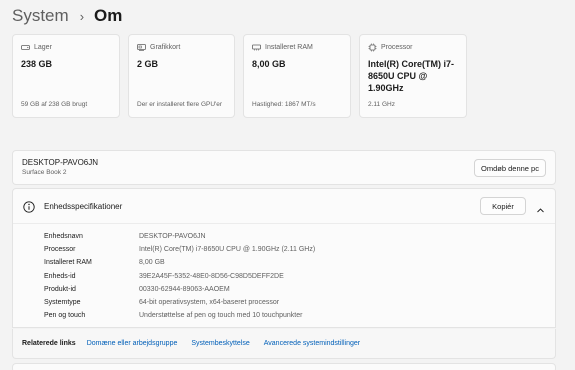  What do you see at coordinates (108, 15) in the screenshot?
I see `page-title: Om` at bounding box center [108, 15].